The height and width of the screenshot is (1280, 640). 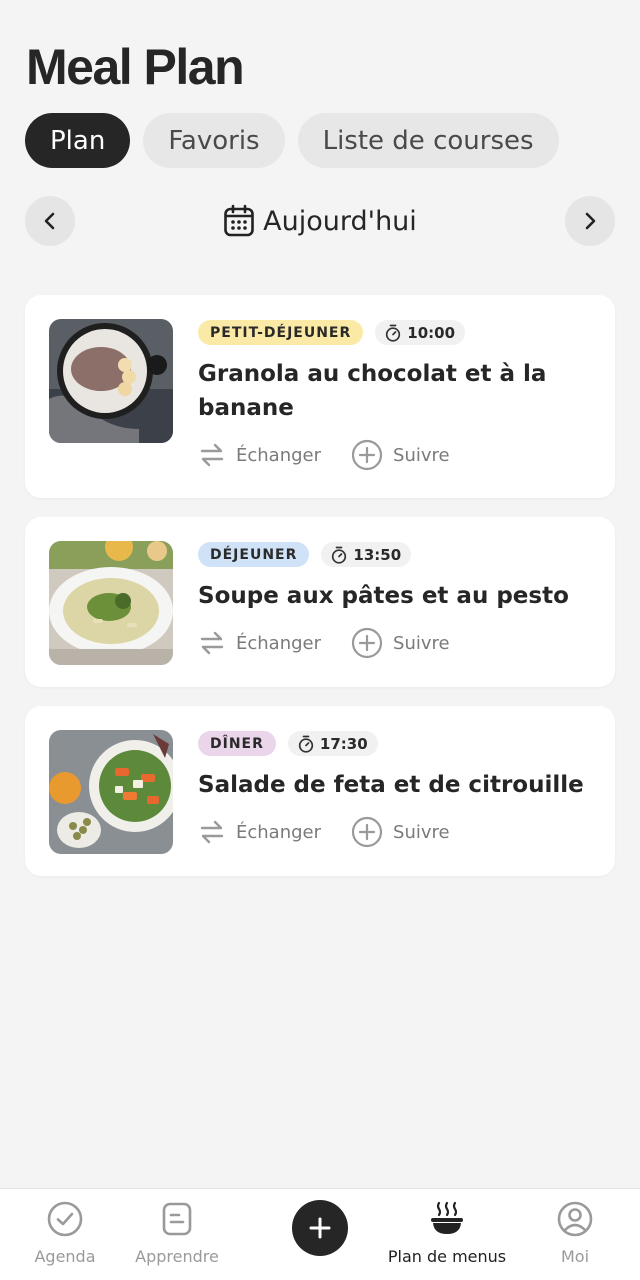 What do you see at coordinates (65, 1256) in the screenshot?
I see `nav-agenda-label: Agenda` at bounding box center [65, 1256].